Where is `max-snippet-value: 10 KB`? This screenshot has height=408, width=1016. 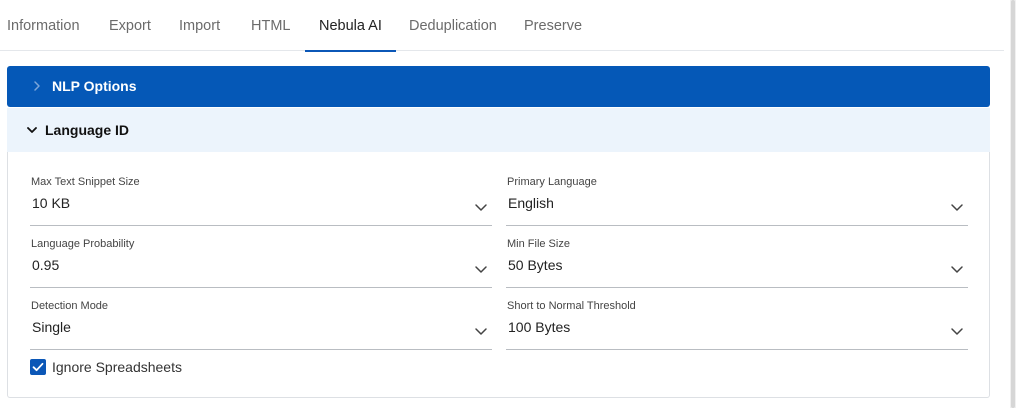 max-snippet-value: 10 KB is located at coordinates (51, 203).